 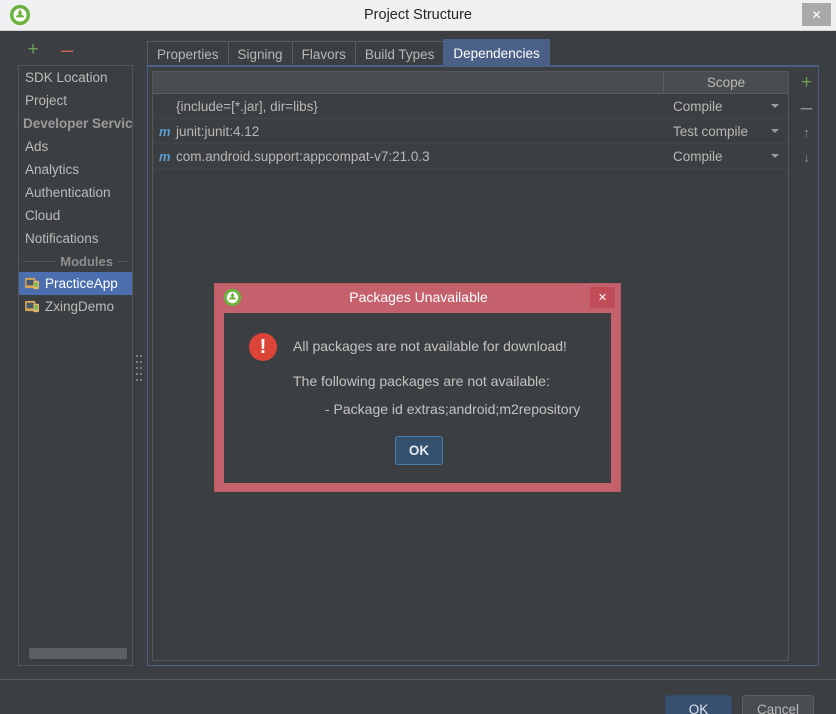 I want to click on sidebar-item-notifications: Notifications, so click(x=75, y=238).